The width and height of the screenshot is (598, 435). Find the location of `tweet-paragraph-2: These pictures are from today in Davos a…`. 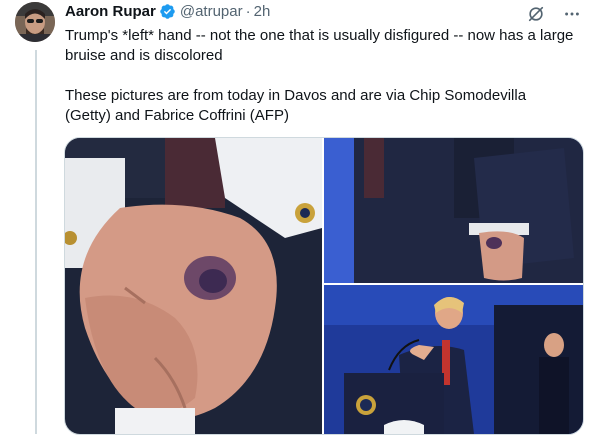

tweet-paragraph-2: These pictures are from today in Davos a… is located at coordinates (298, 105).